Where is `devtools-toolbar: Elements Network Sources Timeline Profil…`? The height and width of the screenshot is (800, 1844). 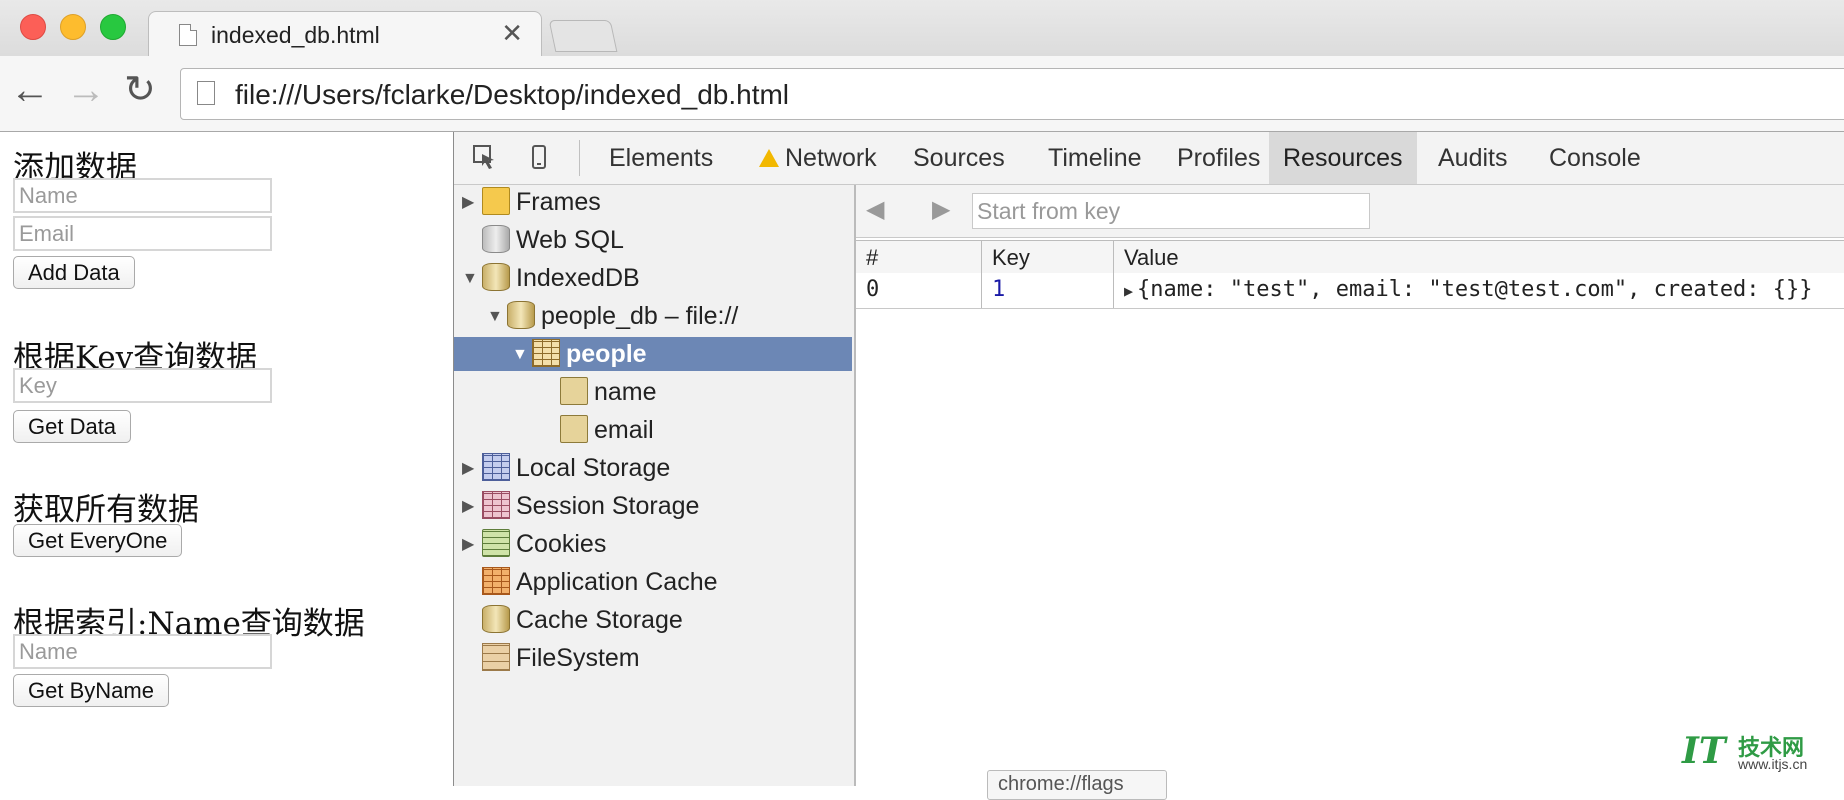 devtools-toolbar: Elements Network Sources Timeline Profil… is located at coordinates (1149, 158).